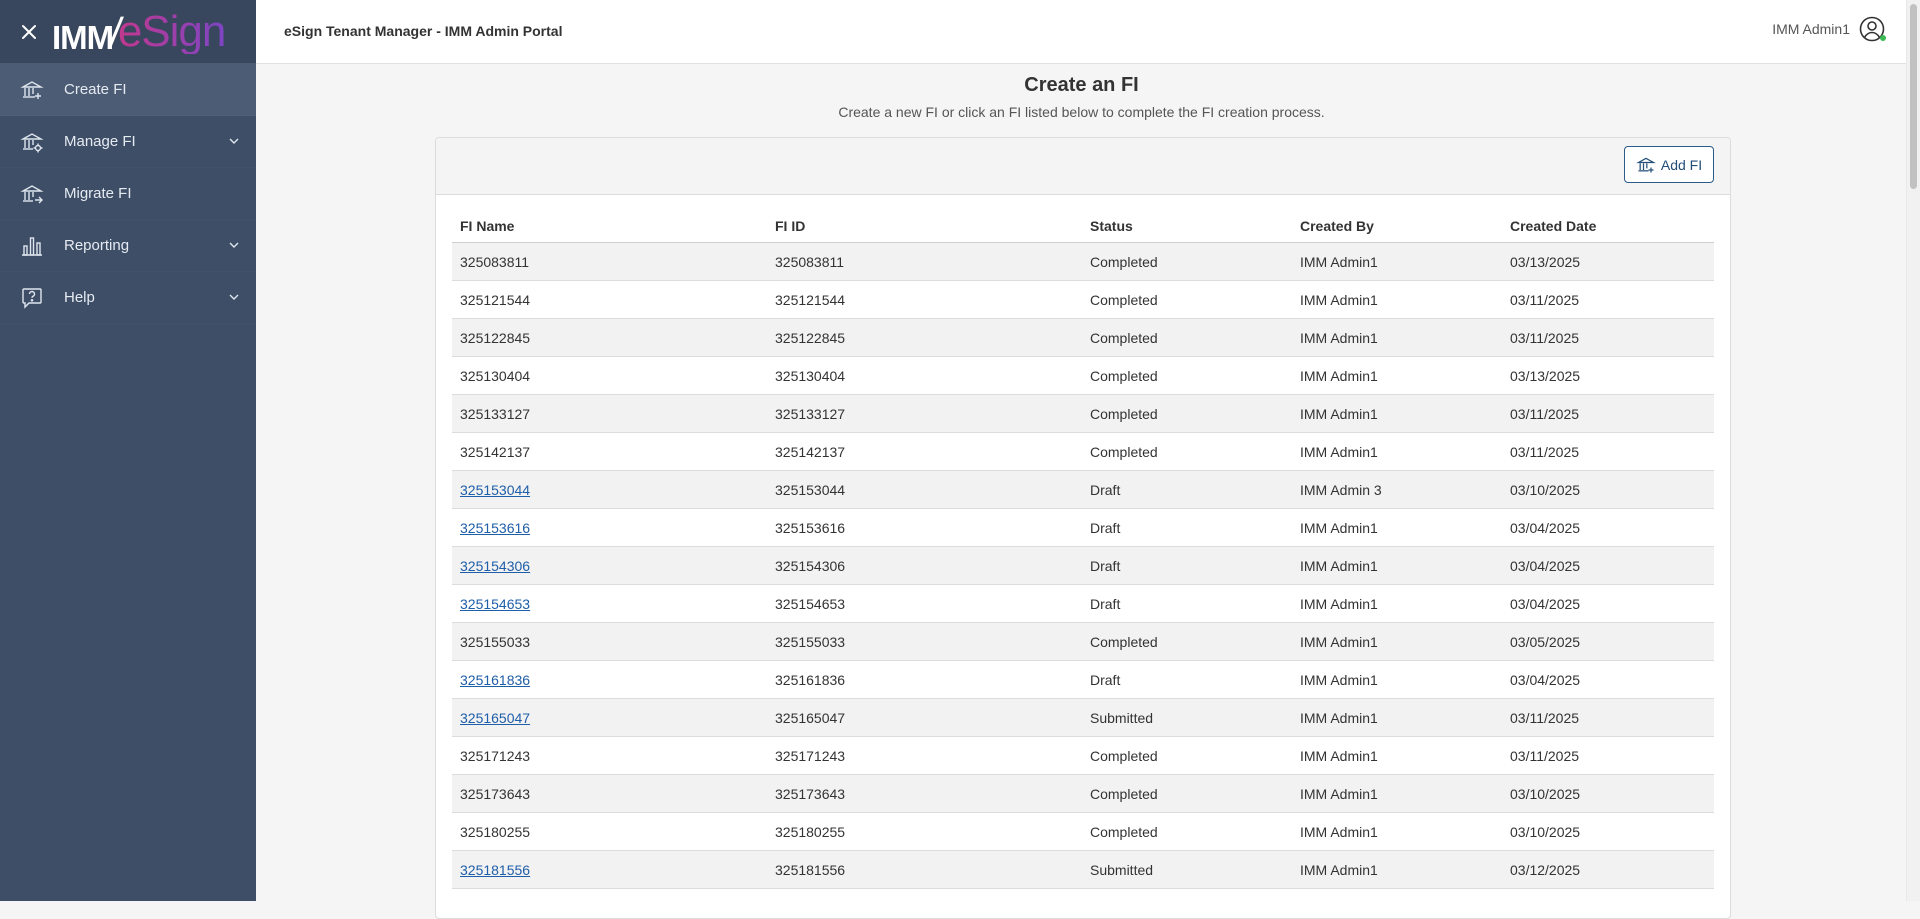  I want to click on fi-id-cell: 325122845, so click(924, 337).